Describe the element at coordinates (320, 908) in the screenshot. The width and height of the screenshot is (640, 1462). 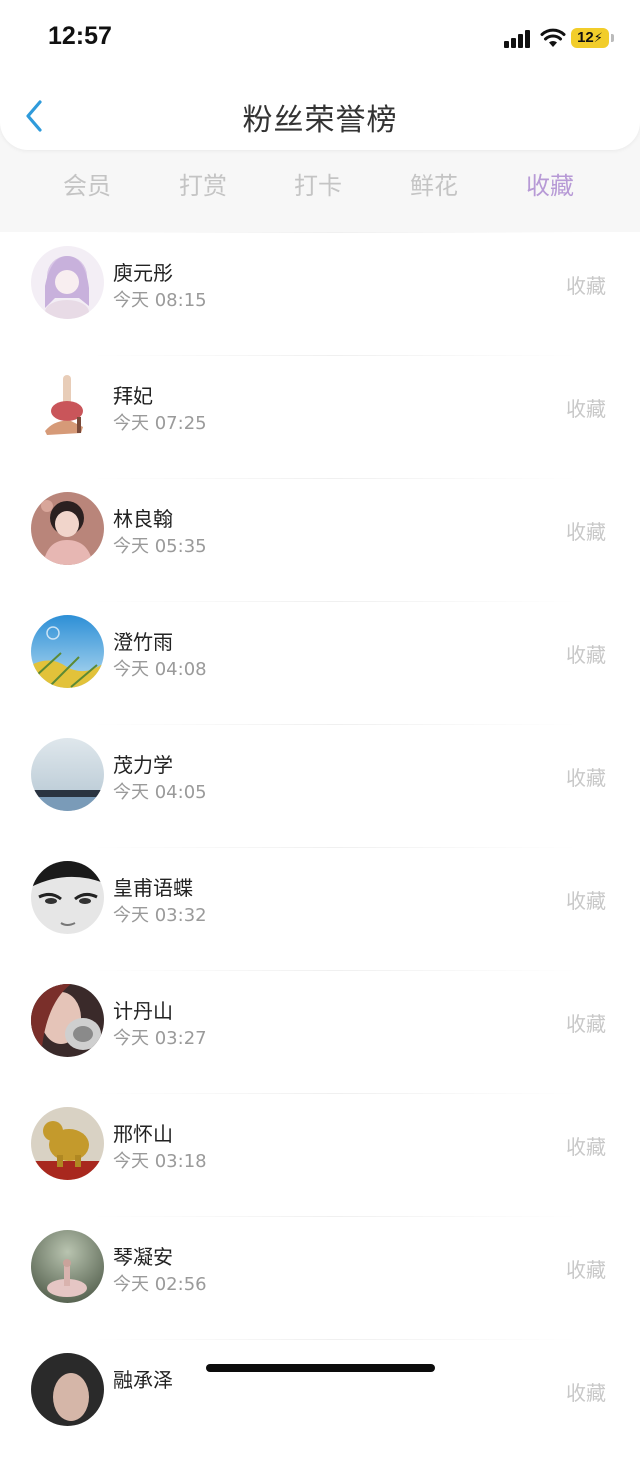
I see `list-item: 皇甫语蝶 今天 03:32 收藏` at that location.